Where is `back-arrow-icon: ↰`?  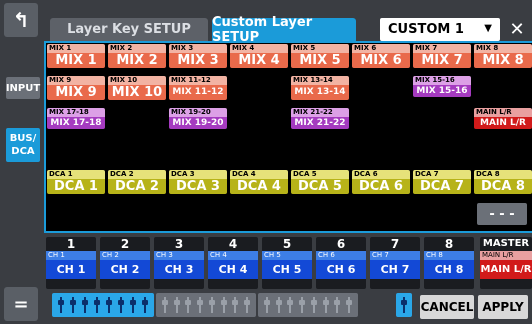
back-arrow-icon: ↰ is located at coordinates (21, 20).